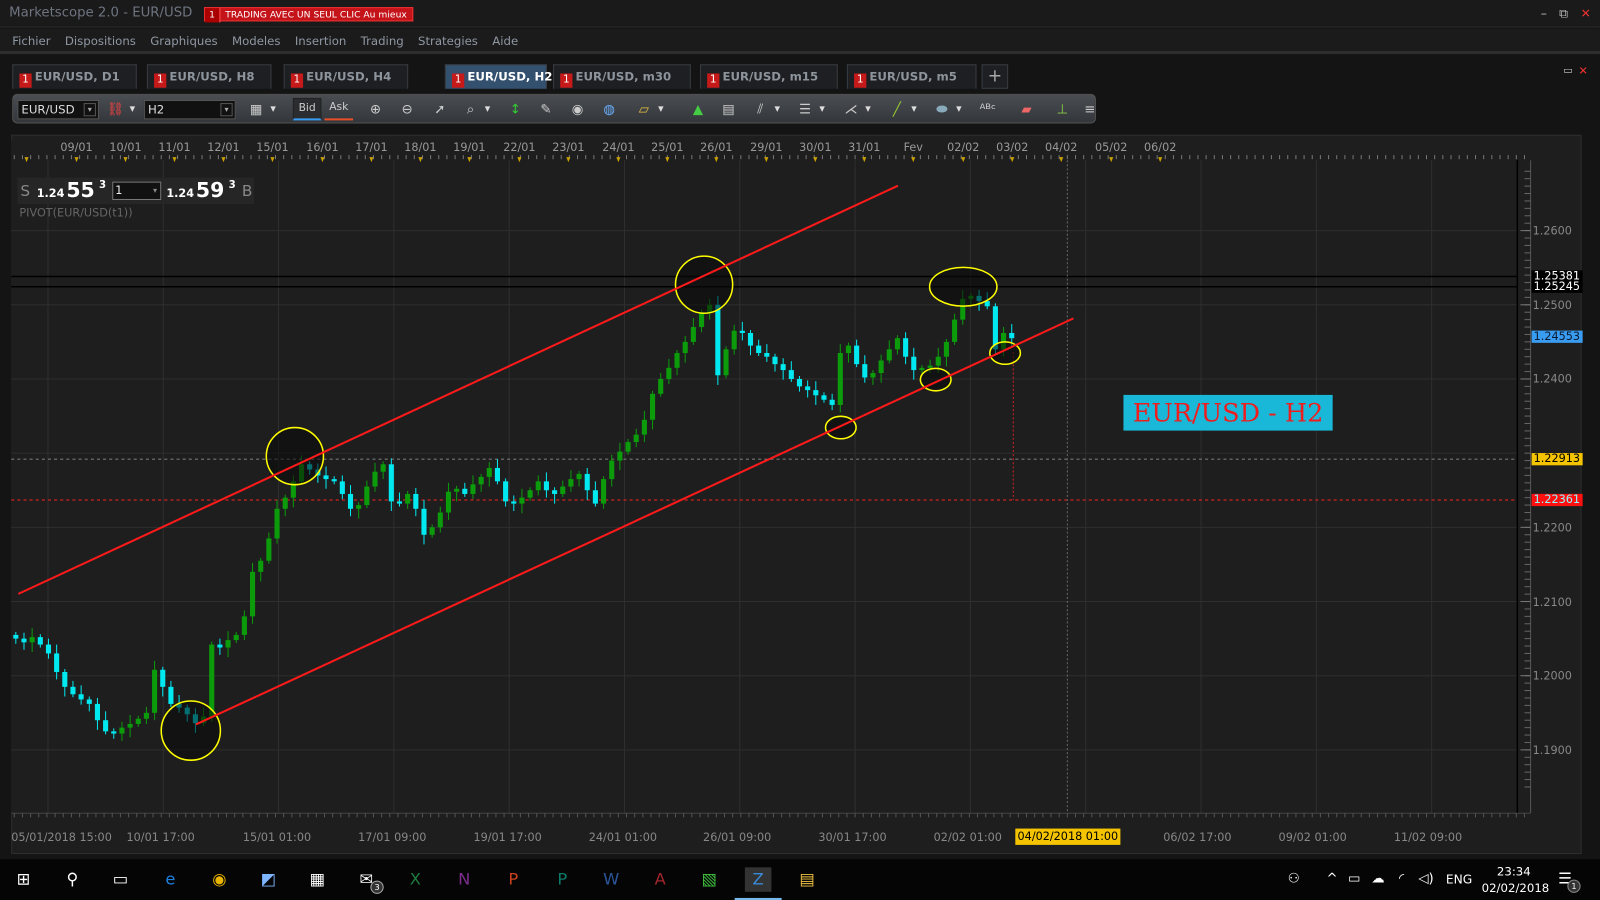 This screenshot has height=900, width=1600. What do you see at coordinates (1459, 879) in the screenshot?
I see `language-indicator: ENG` at bounding box center [1459, 879].